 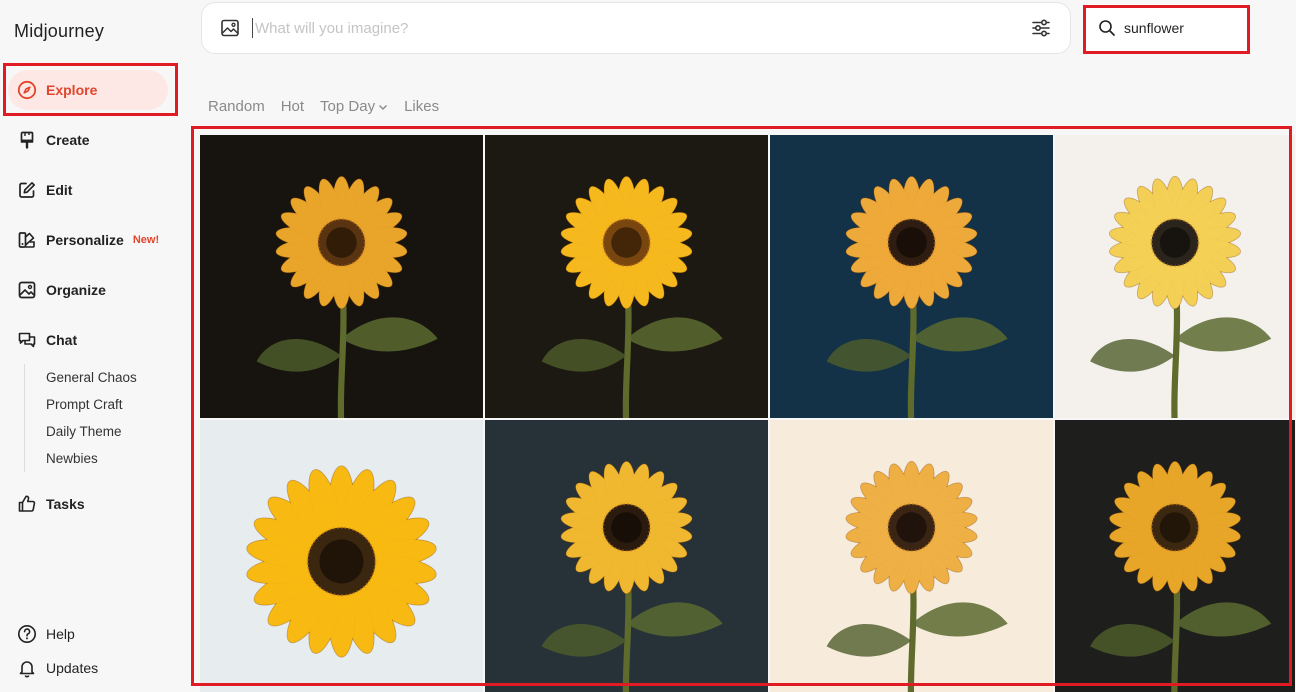 I want to click on prompt-bar, so click(x=636, y=28).